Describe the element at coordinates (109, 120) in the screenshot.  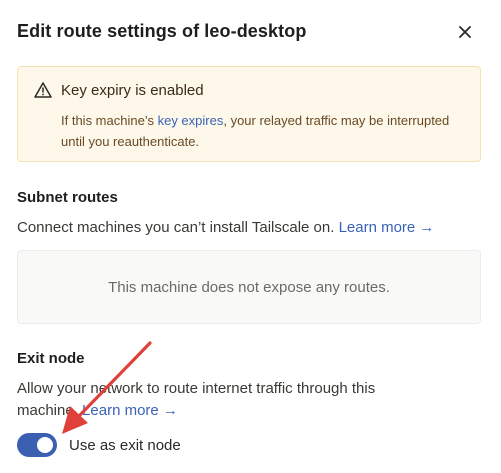
I see `alert-body-prefix: If this machine’s` at that location.